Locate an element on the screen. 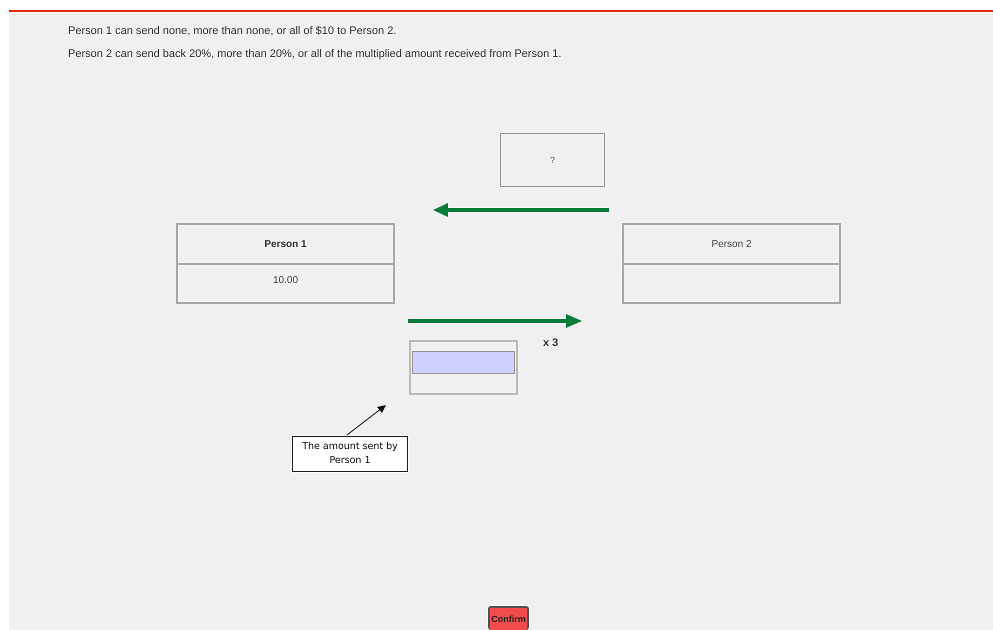 The width and height of the screenshot is (993, 630). instruction-text: Person 2 can send back 20%, more than 20%, or all of the multiplied amount received from Person 1. is located at coordinates (315, 54).